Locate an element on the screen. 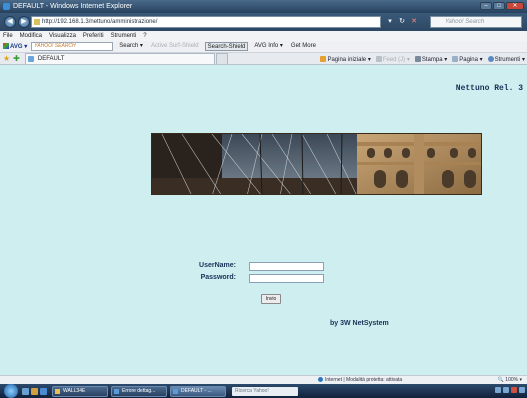  tab-page-icon is located at coordinates (30, 59).